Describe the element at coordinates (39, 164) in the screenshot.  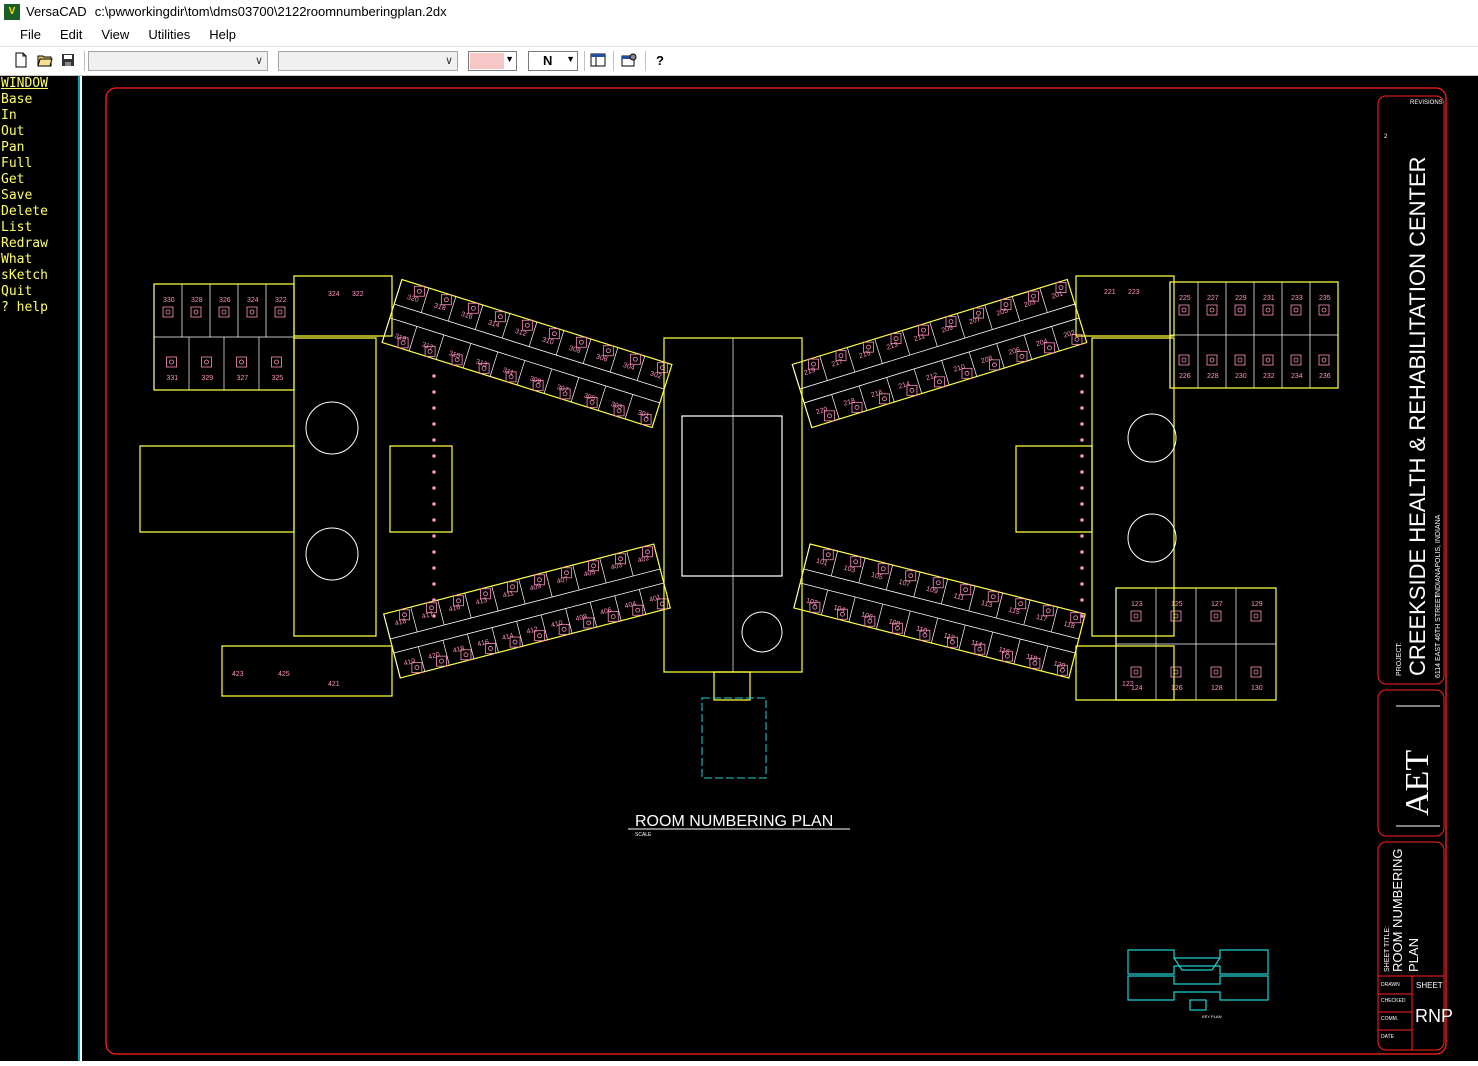
I see `cmd-full: Full` at that location.